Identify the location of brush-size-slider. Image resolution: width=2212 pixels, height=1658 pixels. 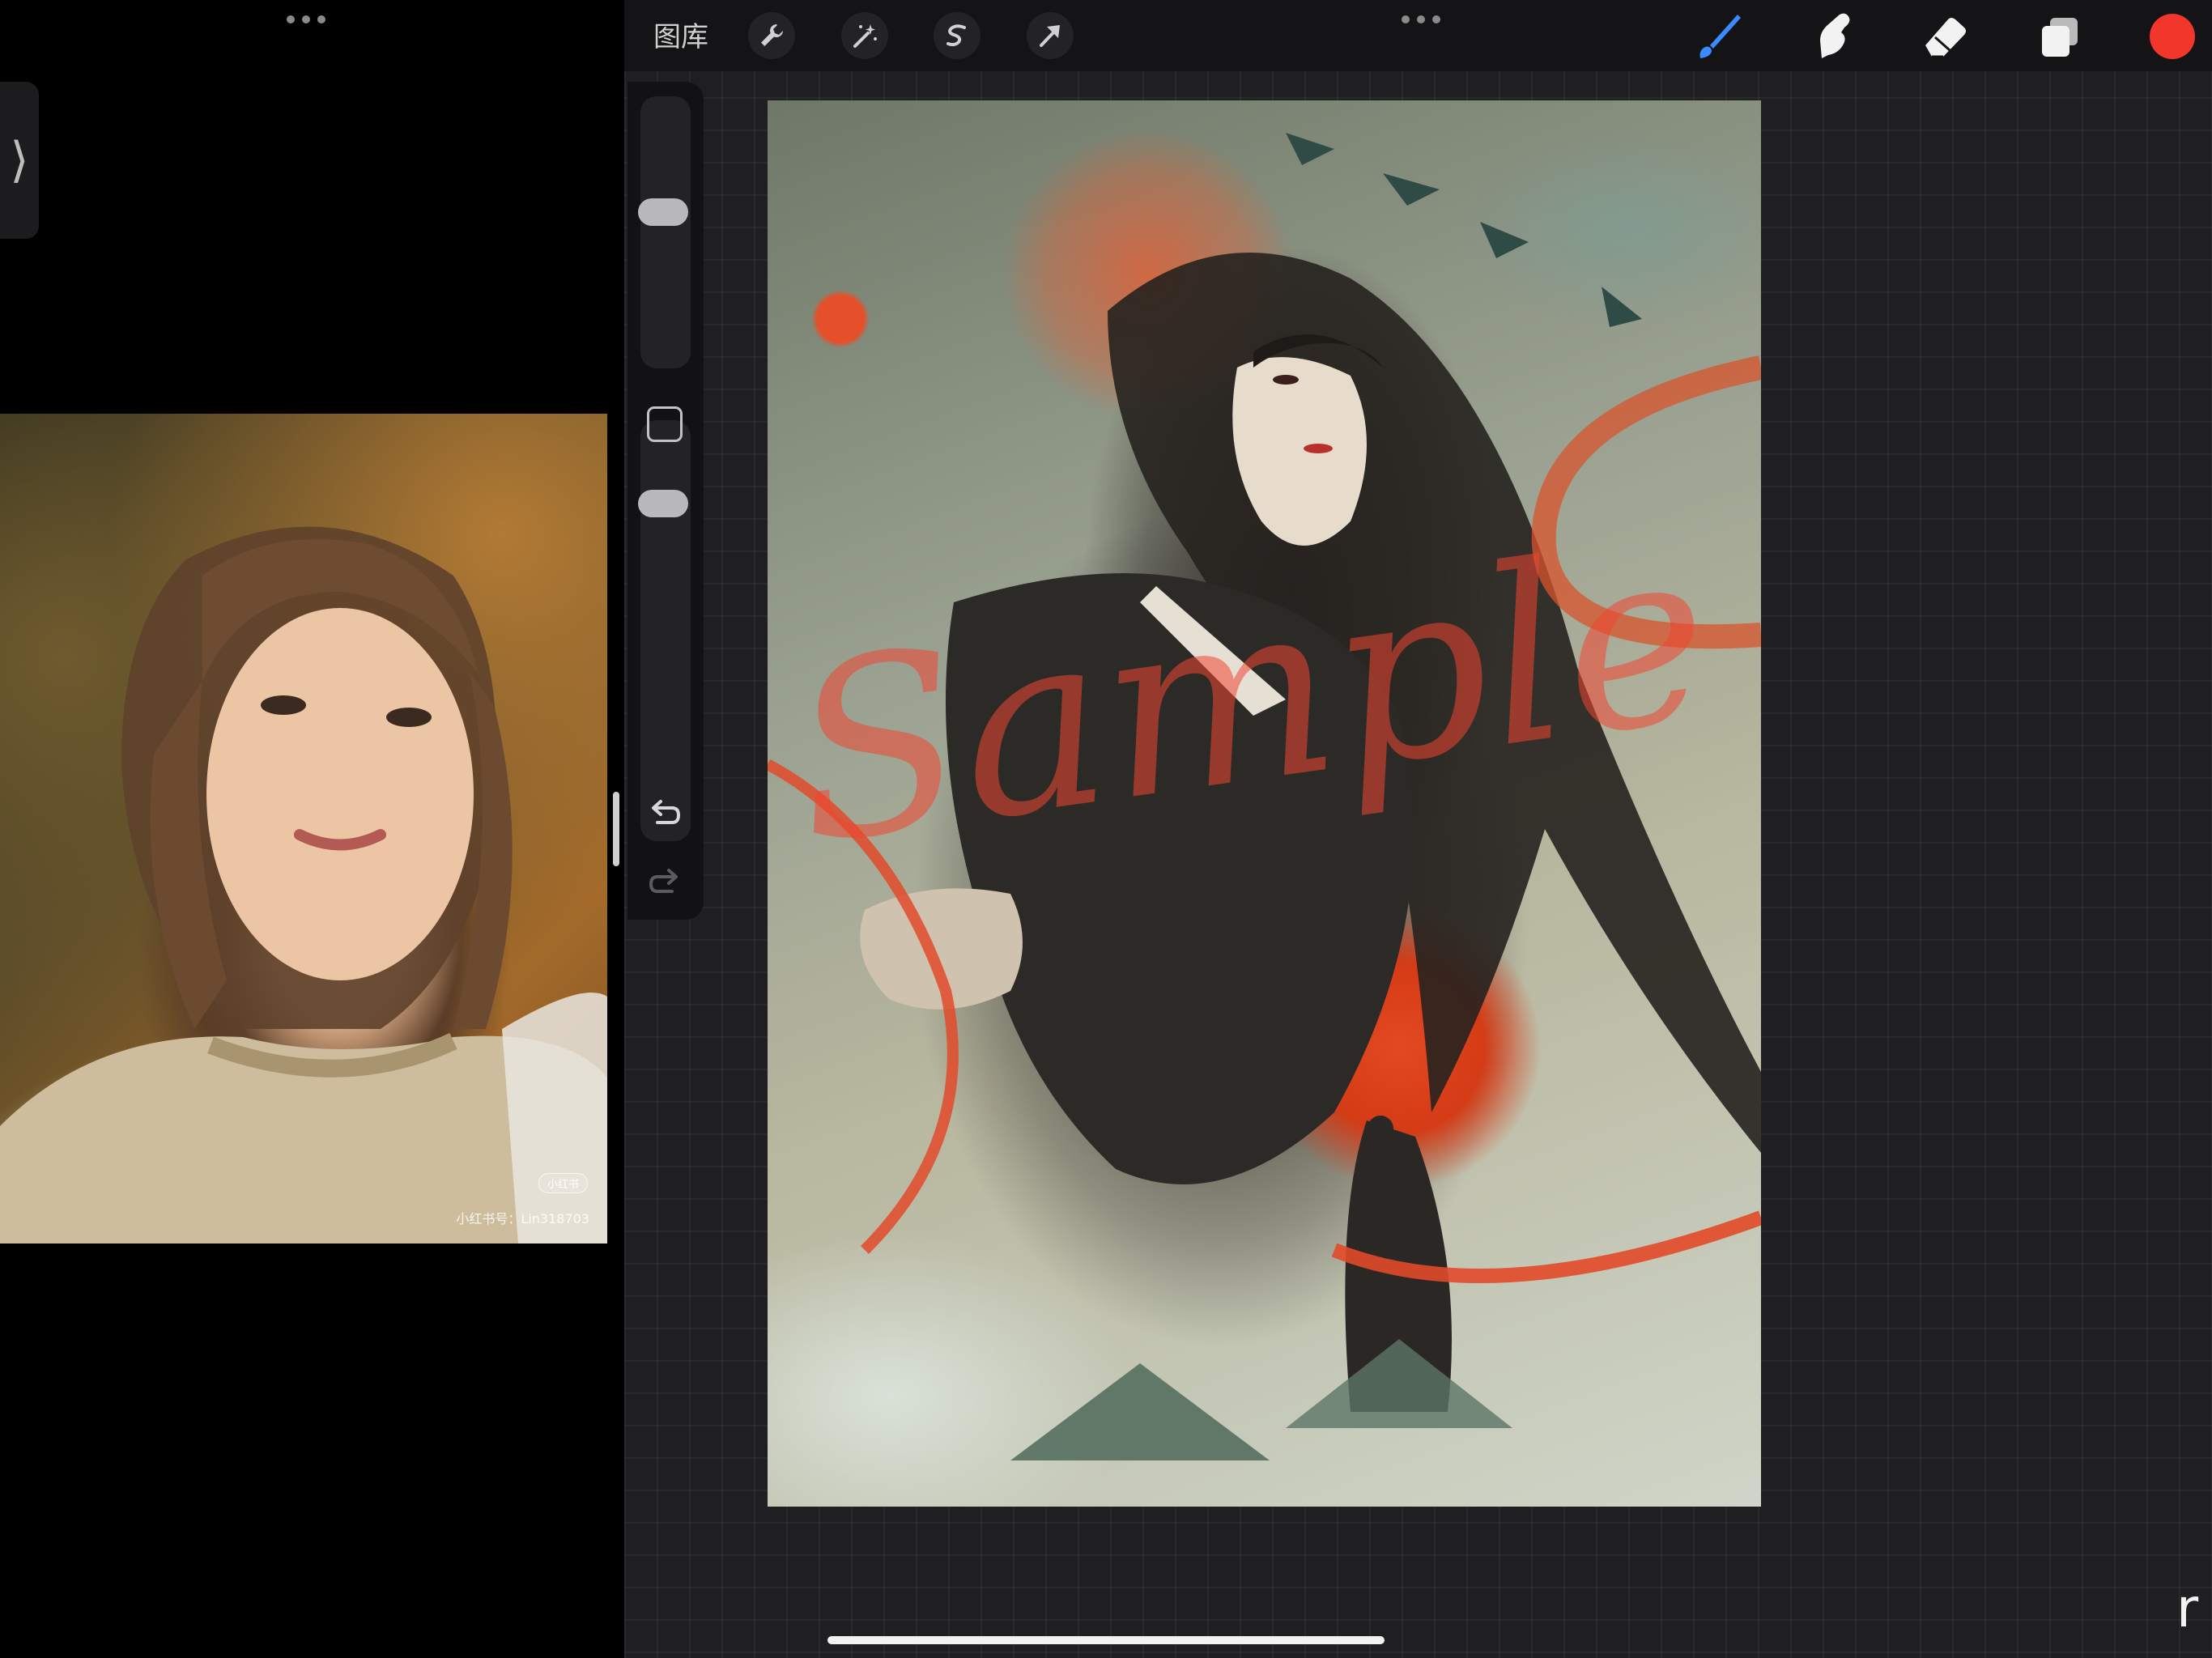
(665, 232).